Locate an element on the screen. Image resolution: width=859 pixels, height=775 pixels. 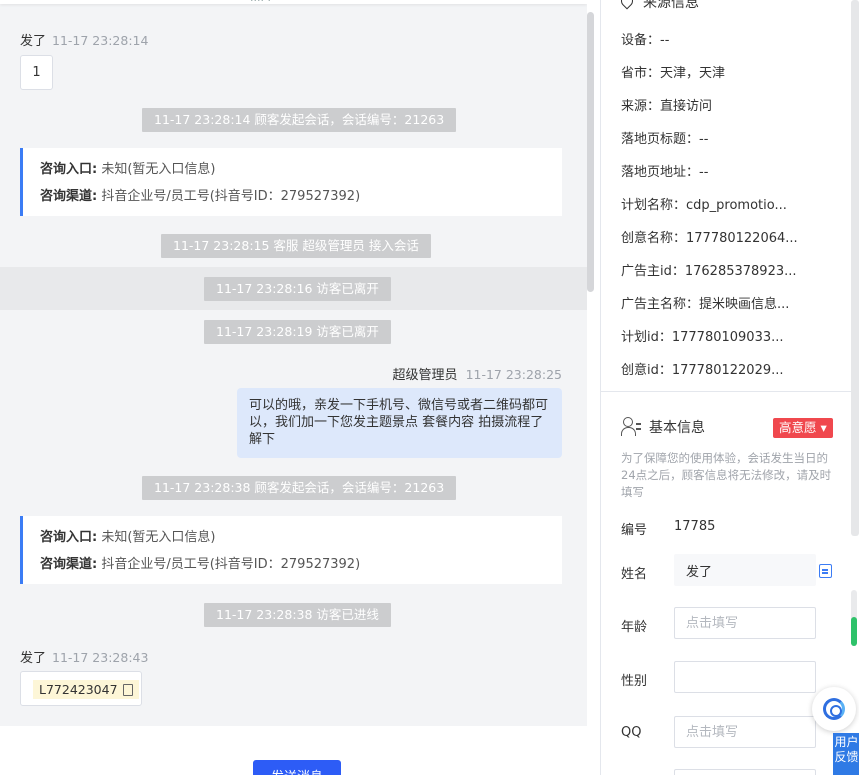
qq-label: QQ is located at coordinates (631, 732).